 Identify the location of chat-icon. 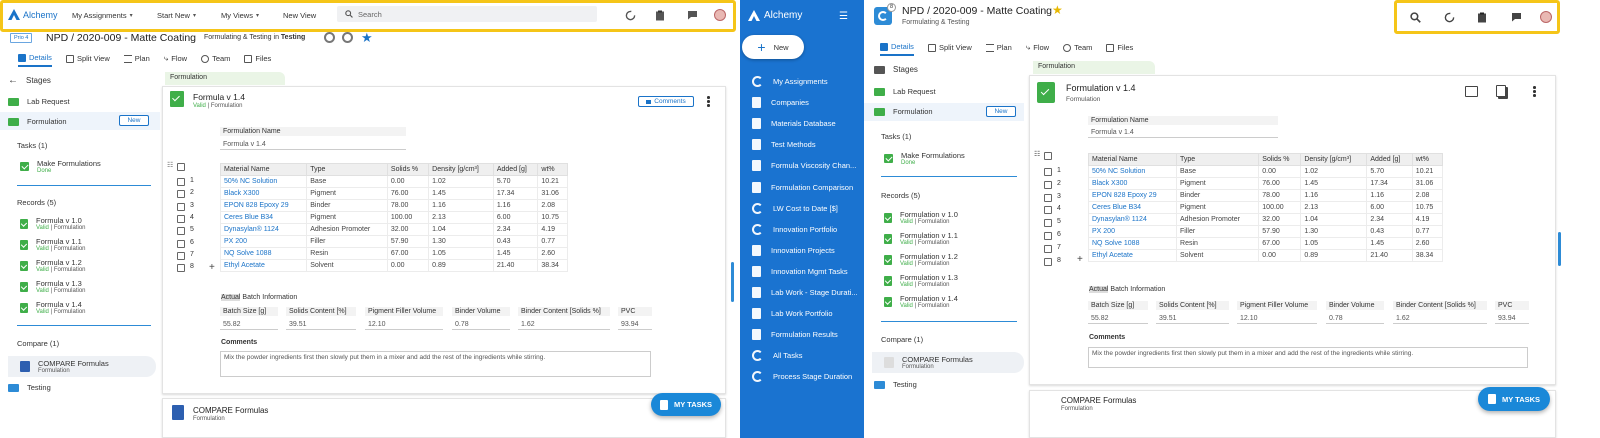
(1516, 17).